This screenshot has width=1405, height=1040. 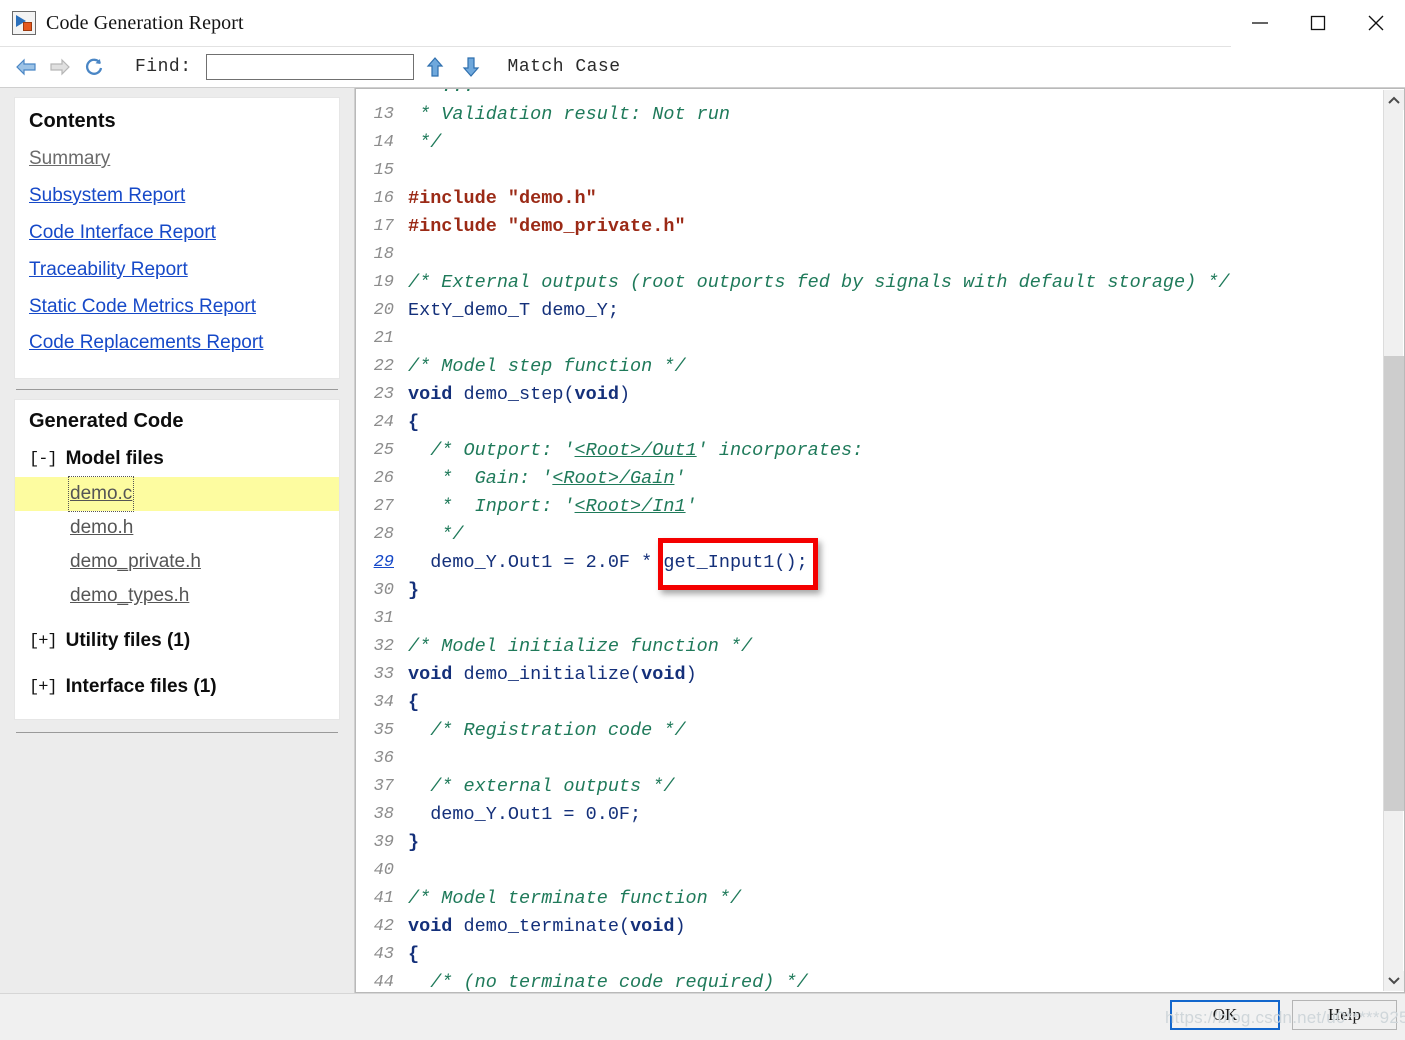 I want to click on block-path-link: <Root>/Gain, so click(x=613, y=478).